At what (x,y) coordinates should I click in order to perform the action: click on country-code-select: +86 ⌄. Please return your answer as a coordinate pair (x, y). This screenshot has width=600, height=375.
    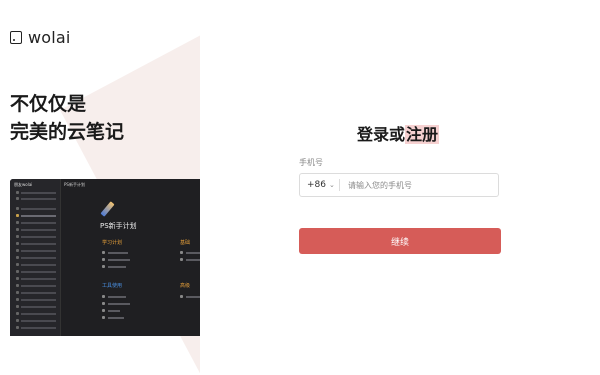
    Looking at the image, I should click on (320, 185).